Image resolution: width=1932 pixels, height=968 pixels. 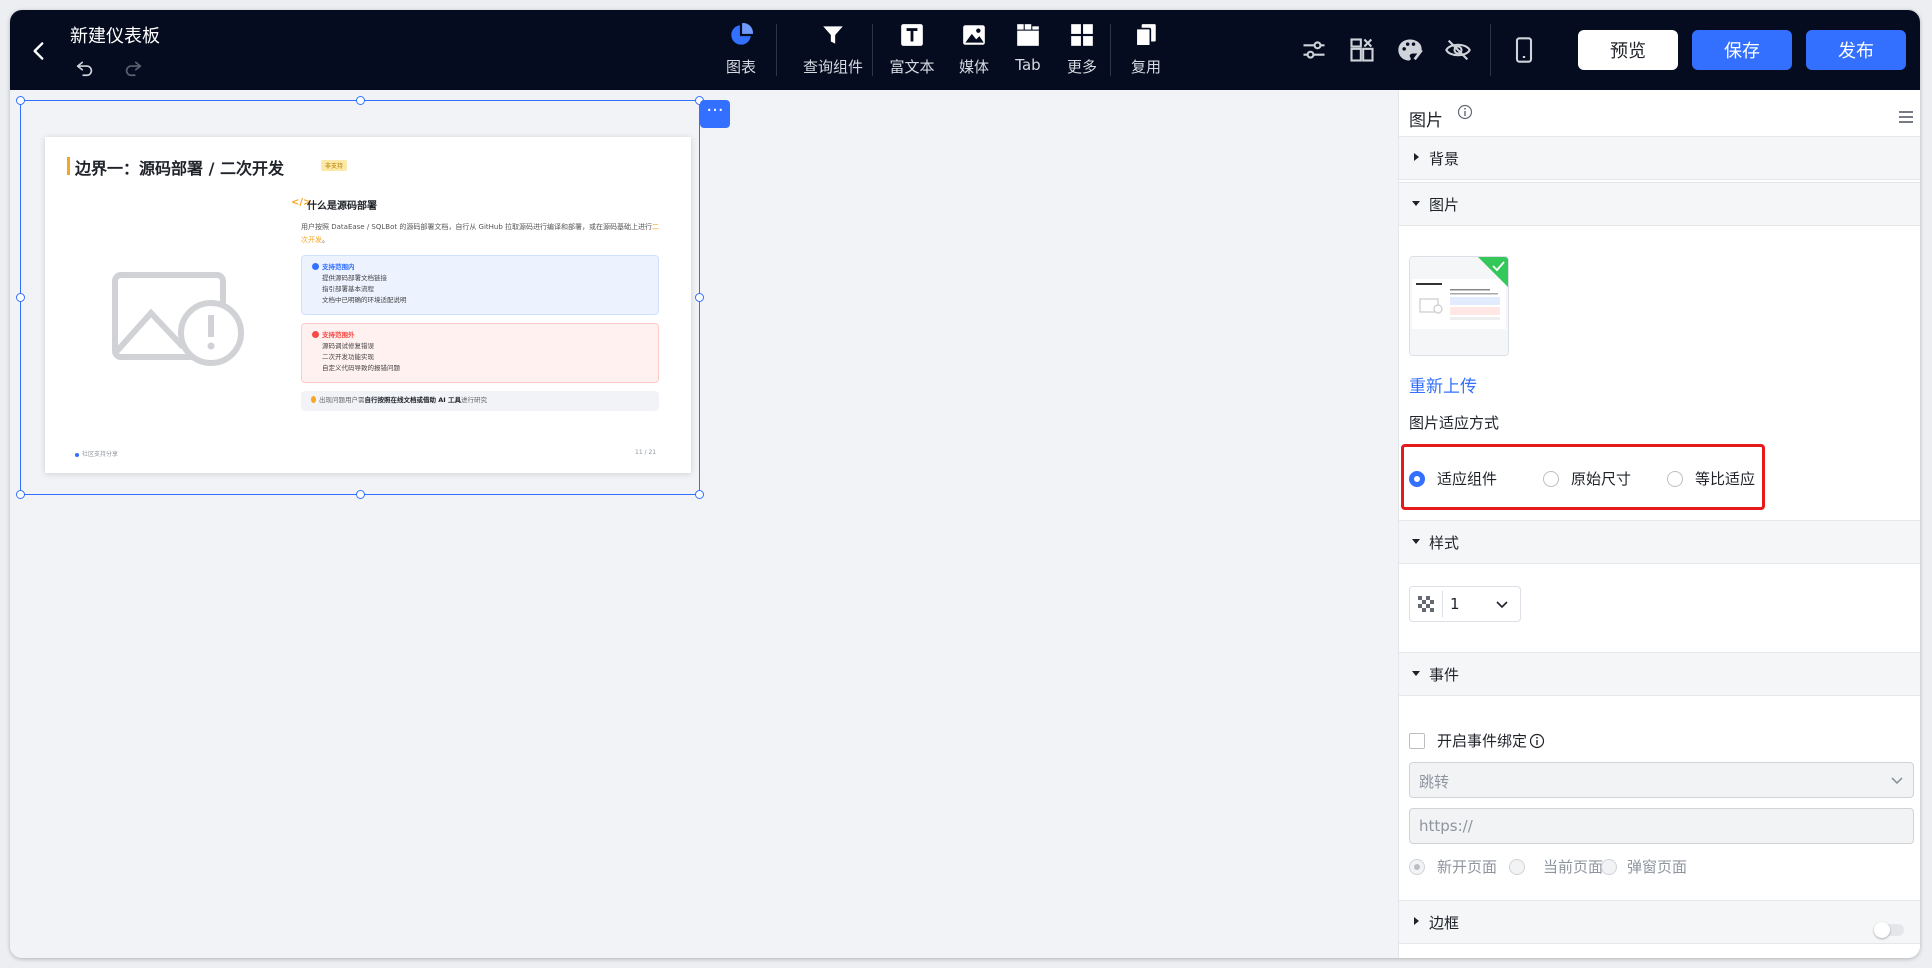 What do you see at coordinates (1661, 780) in the screenshot?
I see `event-type-select: 跳转` at bounding box center [1661, 780].